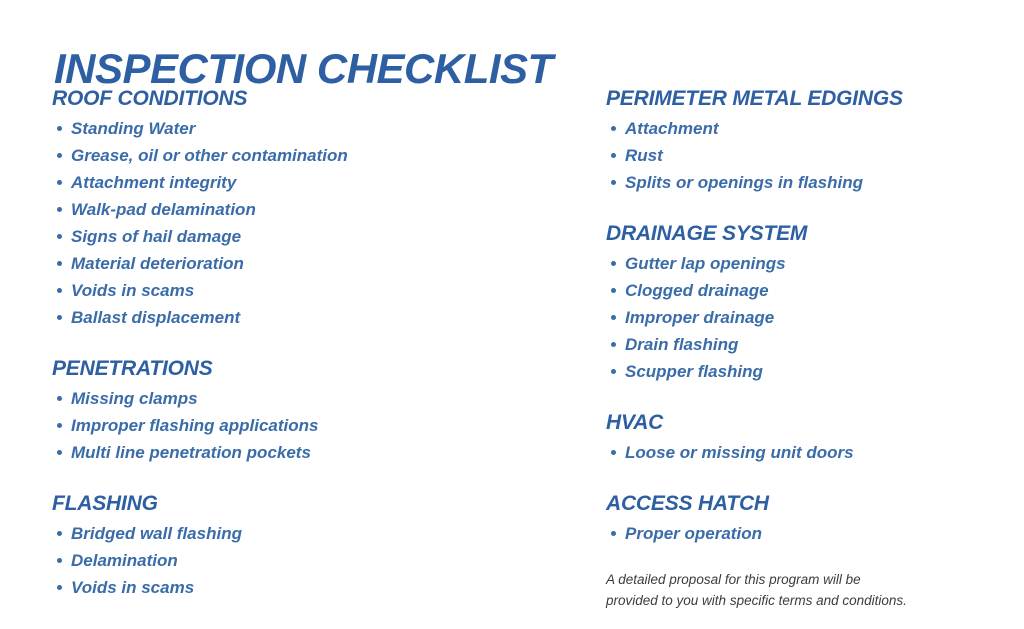 The width and height of the screenshot is (1024, 629). Describe the element at coordinates (124, 560) in the screenshot. I see `checklist-item-label: Delamination` at that location.